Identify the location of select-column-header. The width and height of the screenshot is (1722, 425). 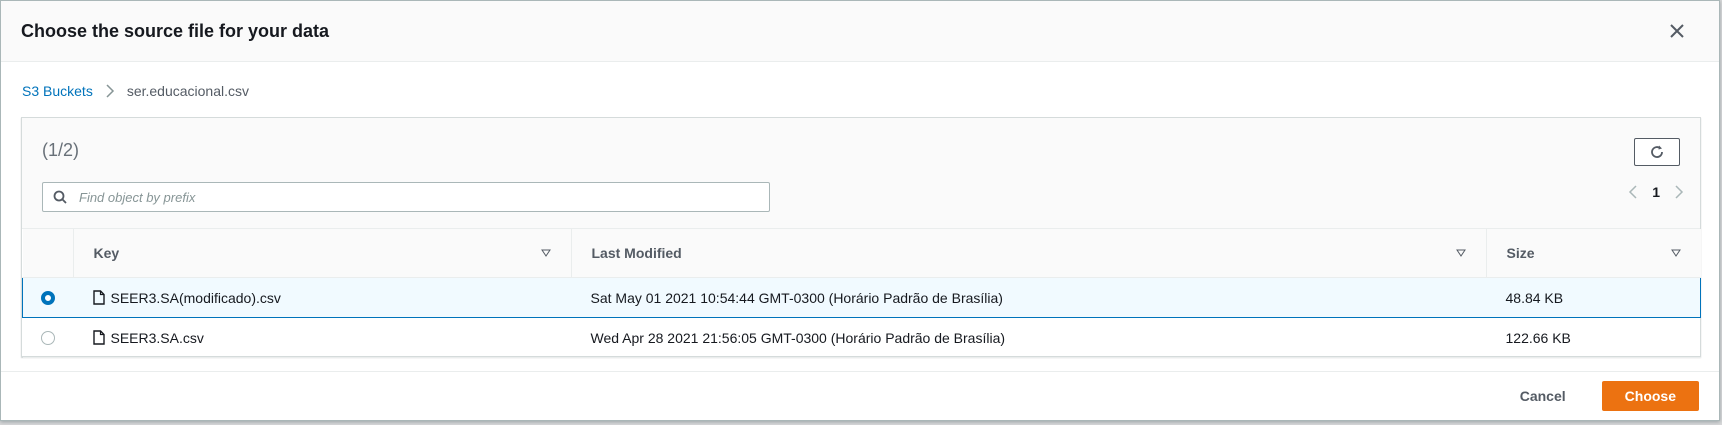
(47, 253).